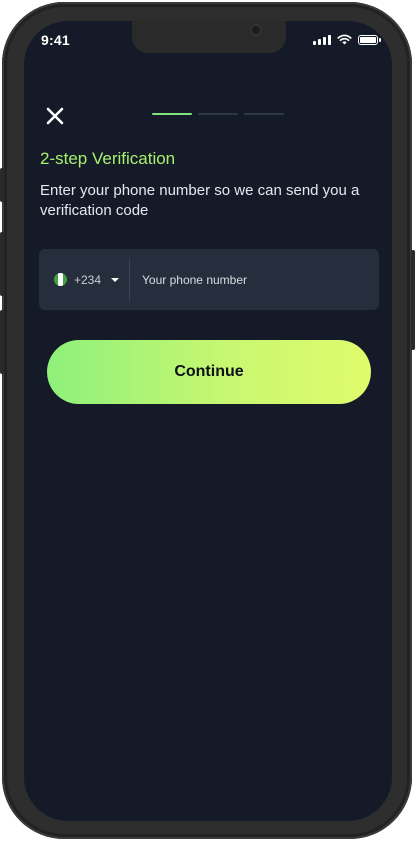 The image size is (416, 843). What do you see at coordinates (88, 279) in the screenshot?
I see `dial-code: +234` at bounding box center [88, 279].